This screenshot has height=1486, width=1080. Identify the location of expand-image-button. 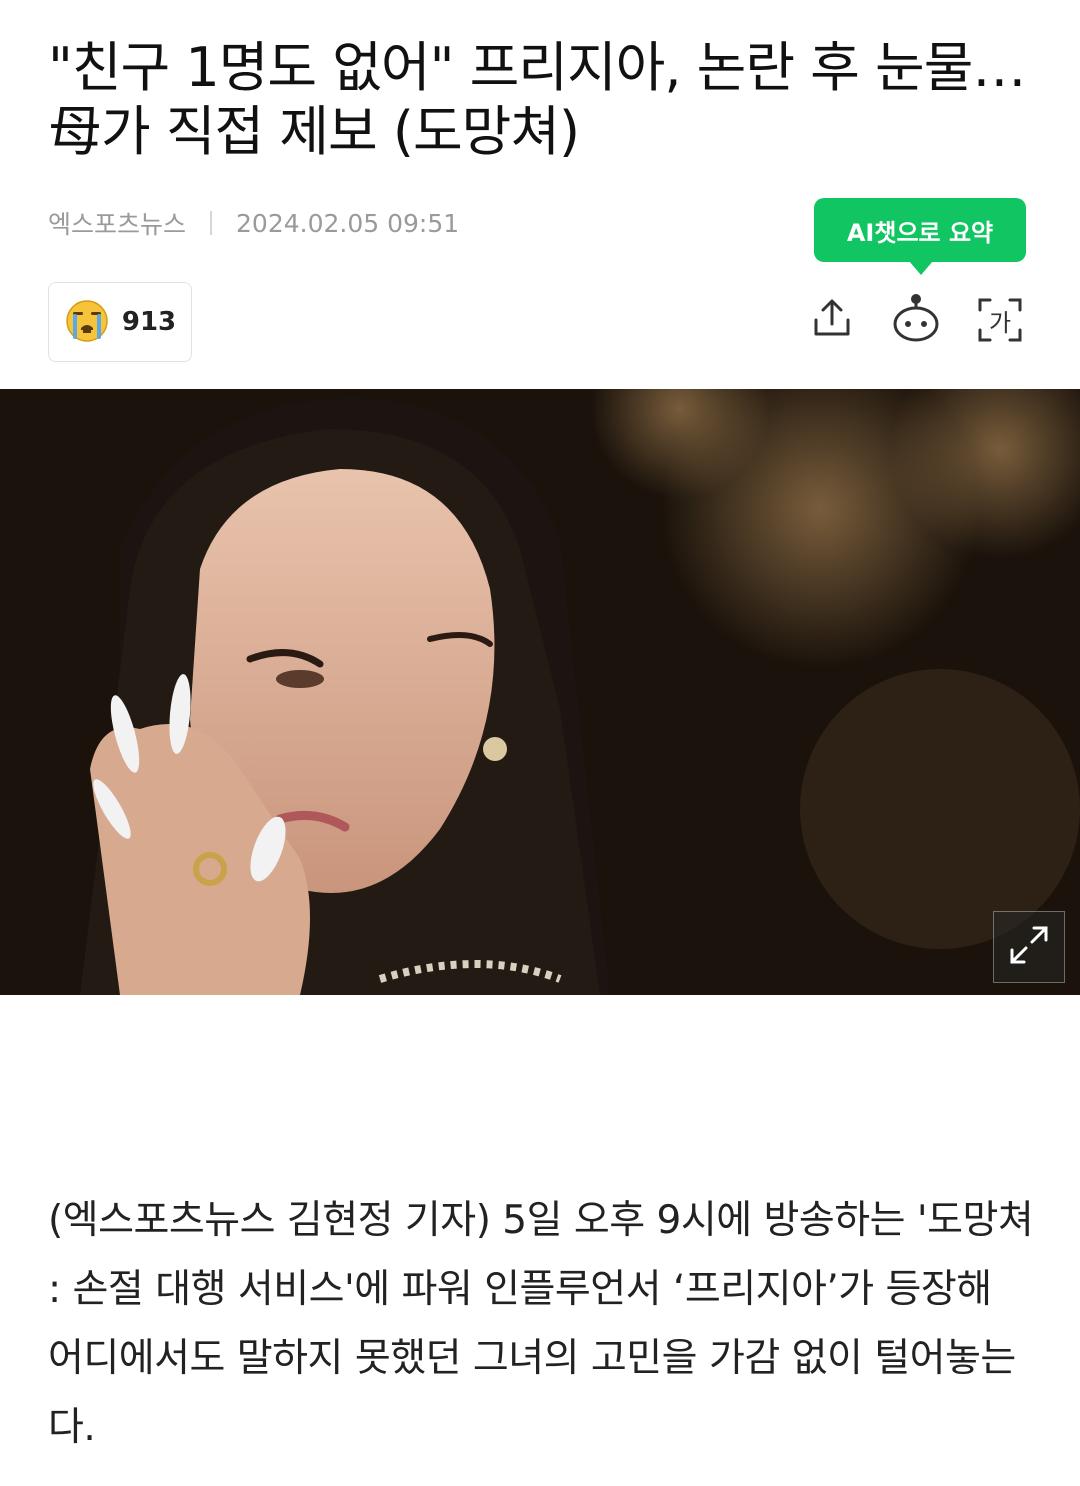
(1029, 947).